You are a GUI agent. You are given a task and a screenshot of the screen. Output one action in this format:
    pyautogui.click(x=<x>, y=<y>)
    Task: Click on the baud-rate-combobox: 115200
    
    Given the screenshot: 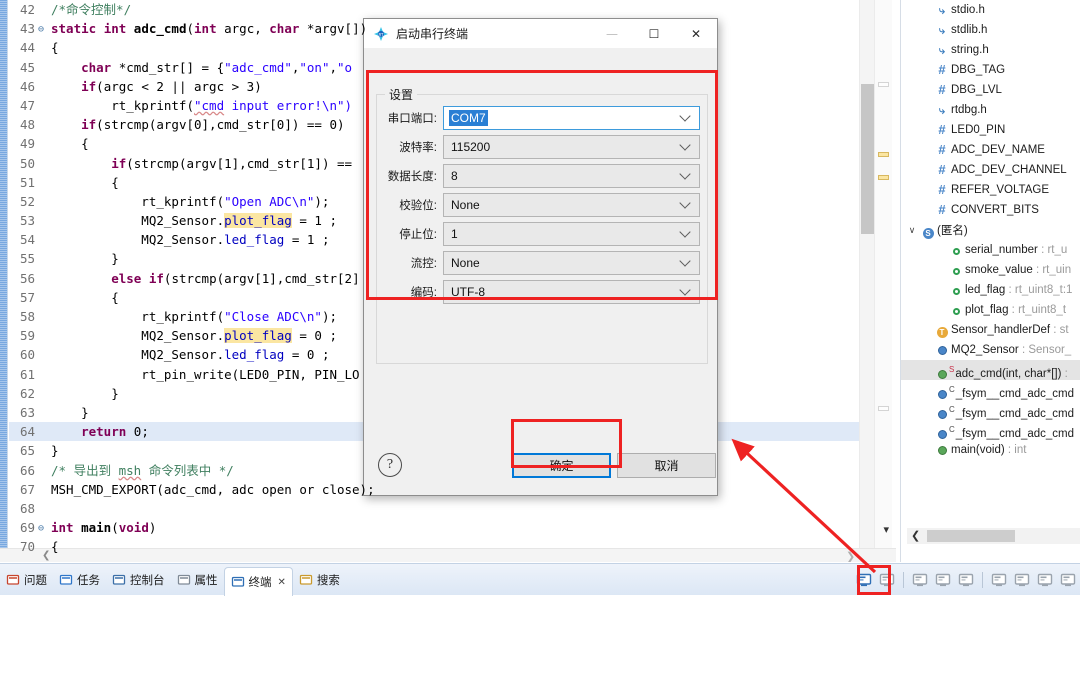 What is the action you would take?
    pyautogui.click(x=571, y=146)
    